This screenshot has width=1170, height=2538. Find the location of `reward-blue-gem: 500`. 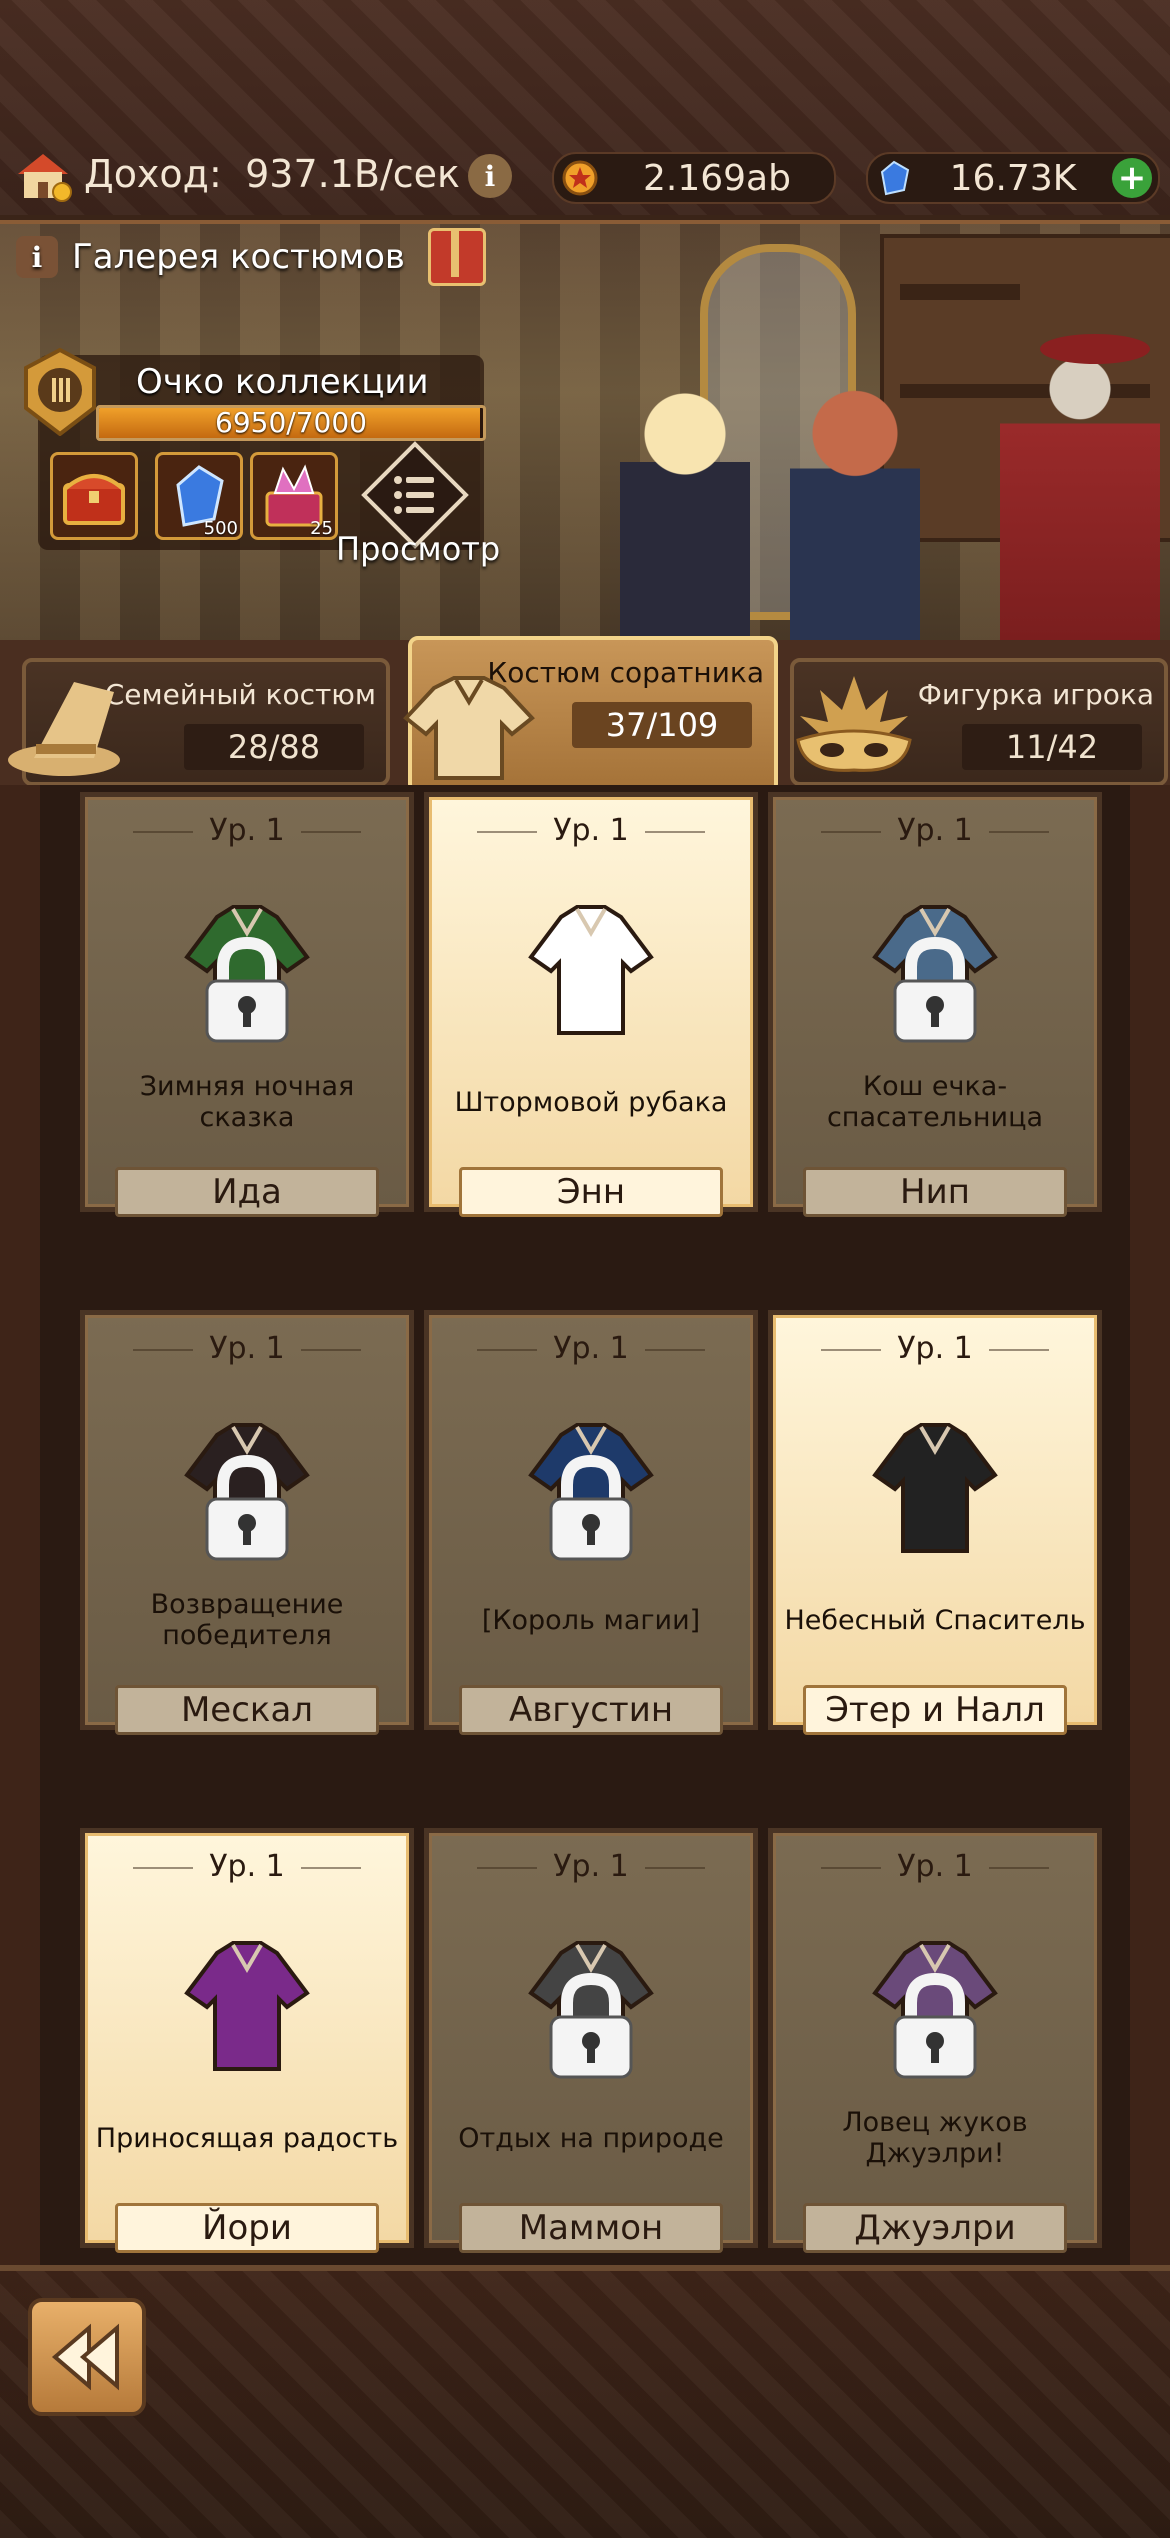

reward-blue-gem: 500 is located at coordinates (199, 496).